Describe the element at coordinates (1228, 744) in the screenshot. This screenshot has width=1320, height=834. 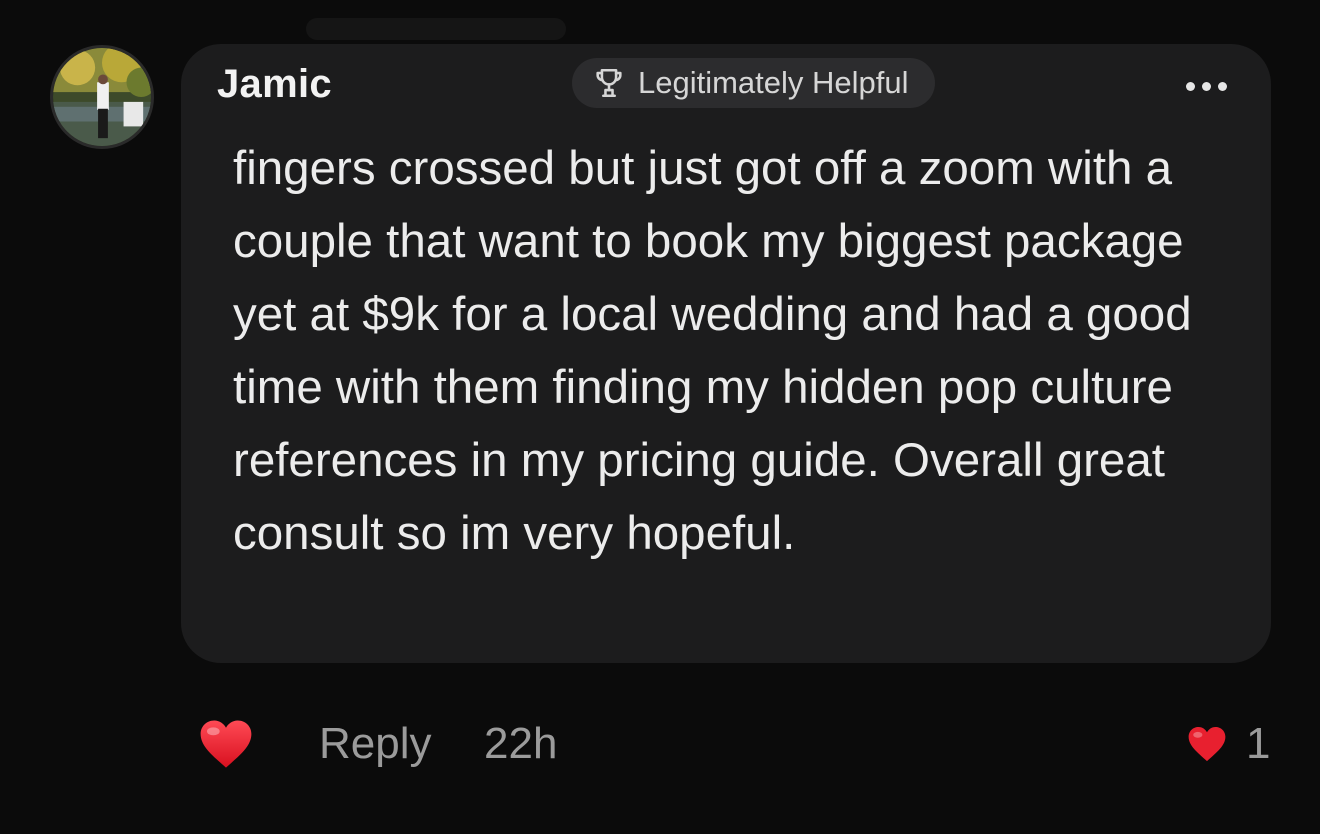
I see `likes-summary: 1` at that location.